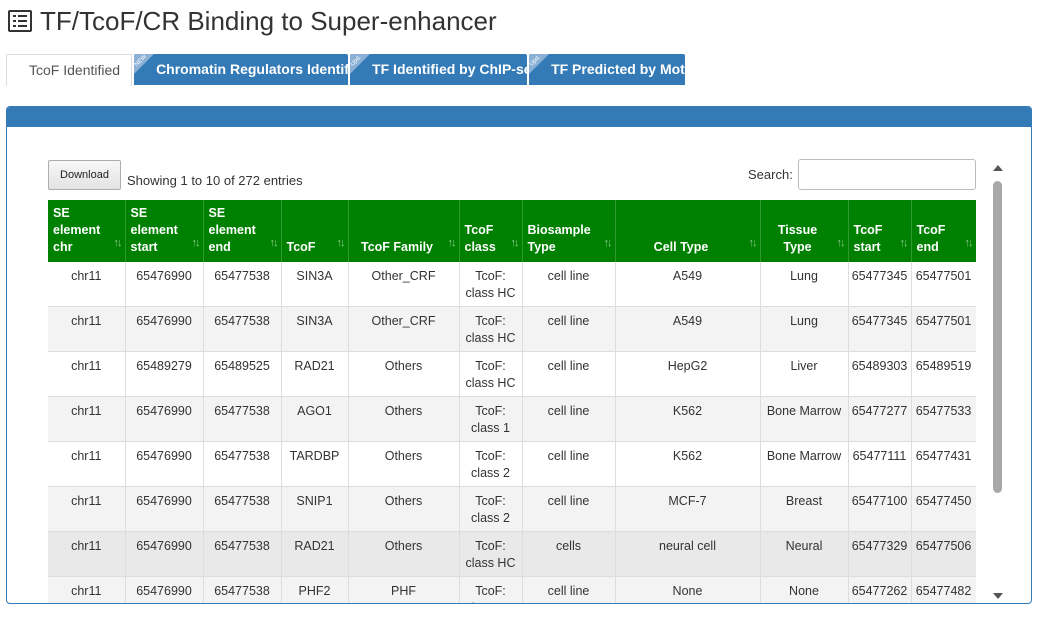 This screenshot has width=1043, height=625. Describe the element at coordinates (681, 247) in the screenshot. I see `column-header-label: Cell Type` at that location.